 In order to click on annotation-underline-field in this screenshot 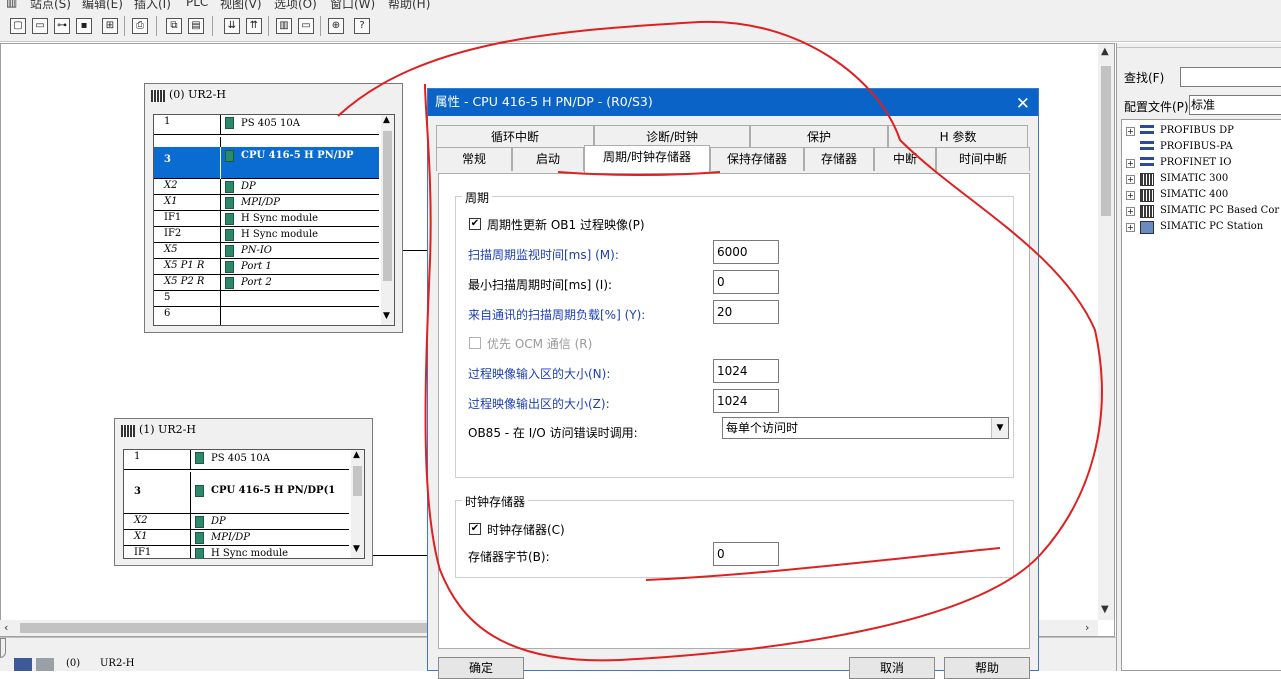, I will do `click(823, 564)`.